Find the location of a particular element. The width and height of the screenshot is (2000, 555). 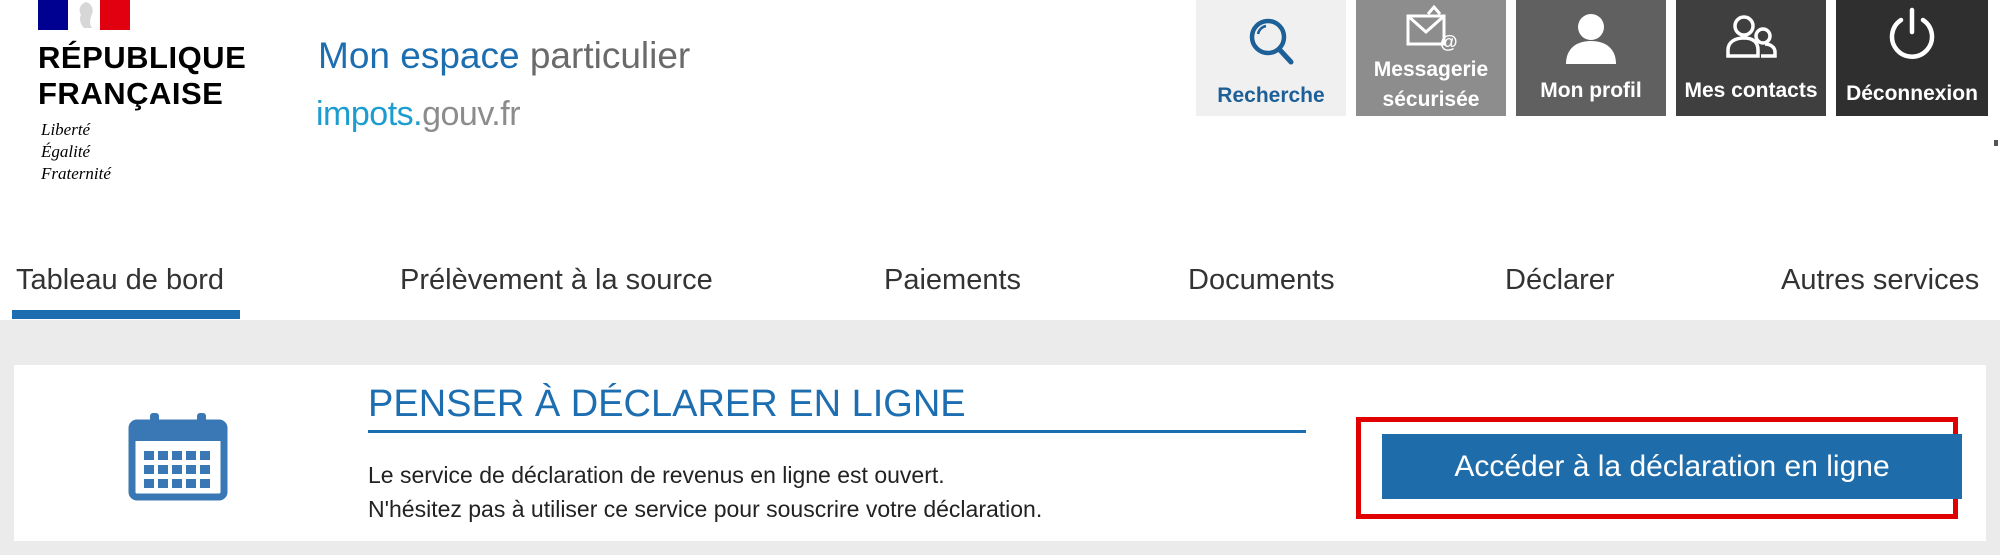

scroll-edge-marker is located at coordinates (1996, 143).